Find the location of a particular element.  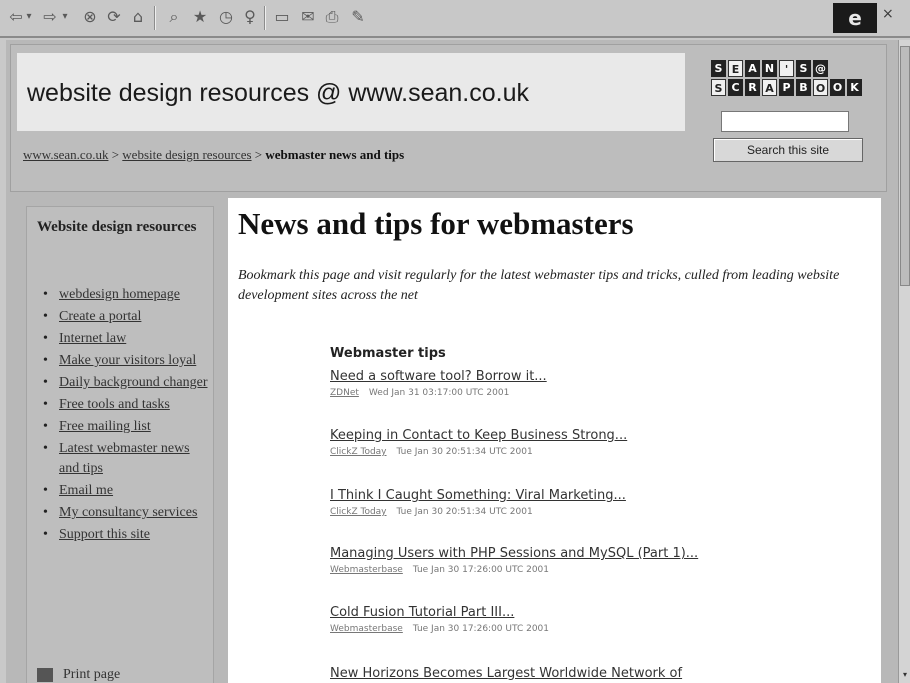

stop-icon: ⊗ is located at coordinates (90, 17).